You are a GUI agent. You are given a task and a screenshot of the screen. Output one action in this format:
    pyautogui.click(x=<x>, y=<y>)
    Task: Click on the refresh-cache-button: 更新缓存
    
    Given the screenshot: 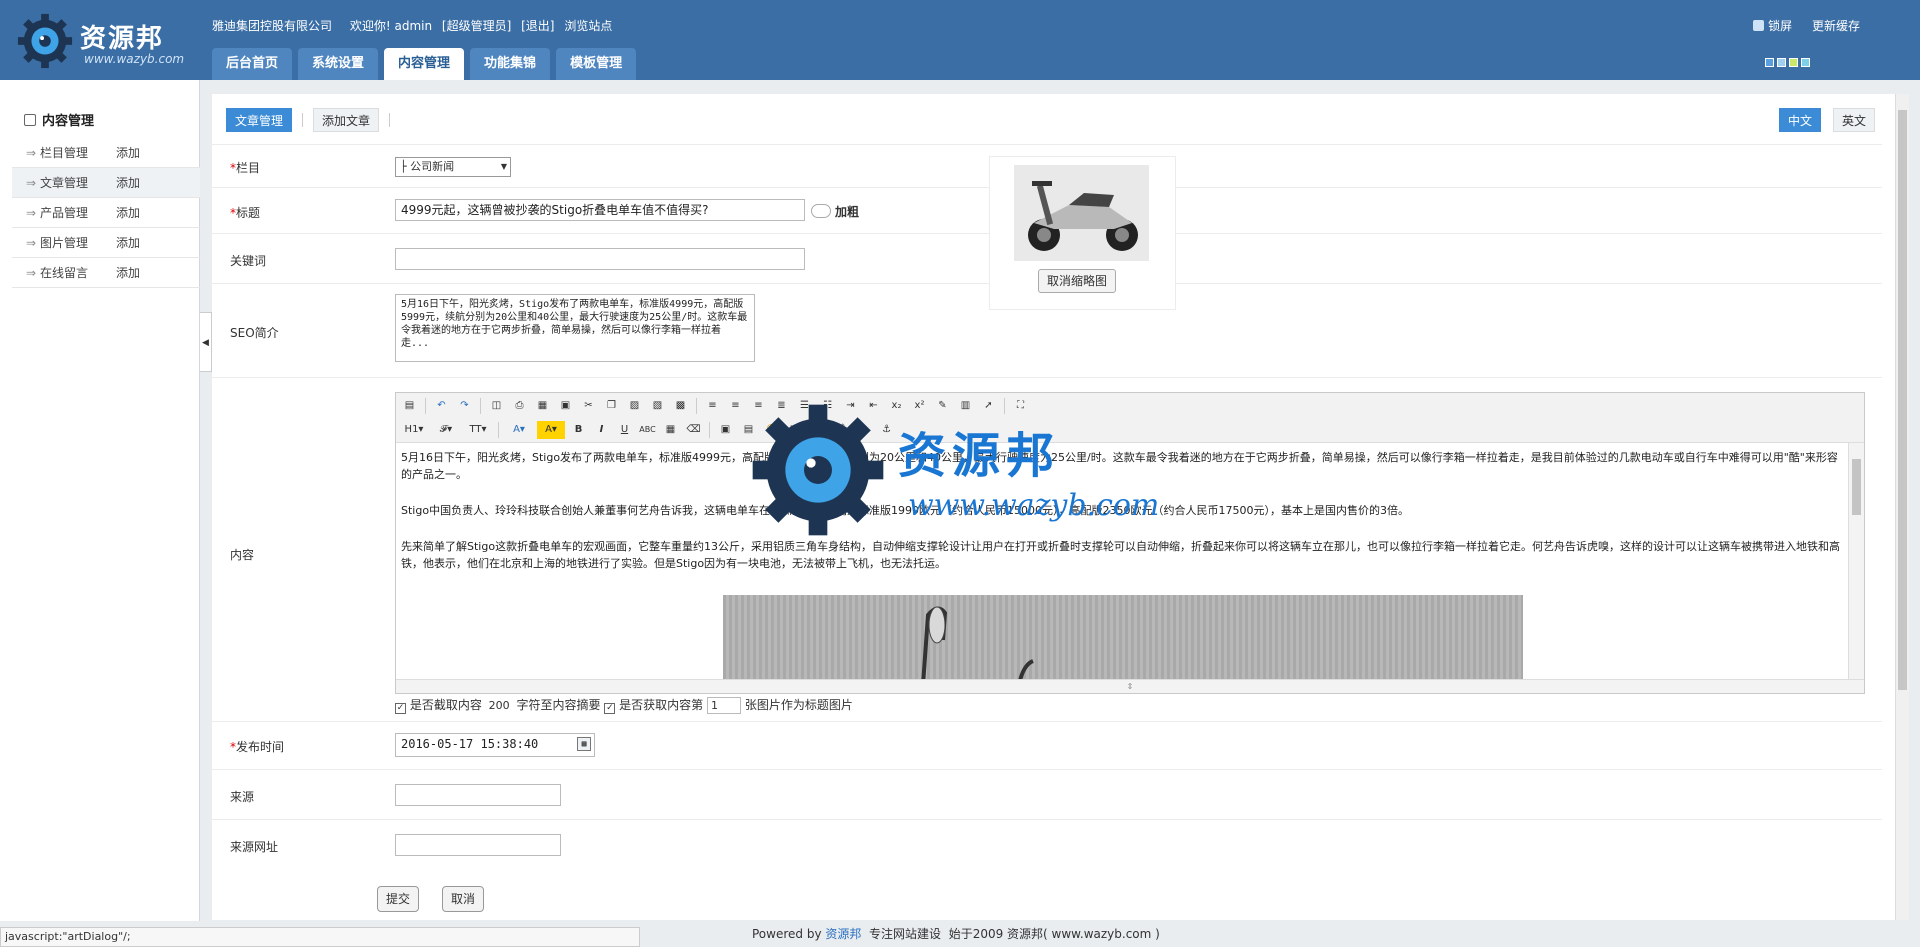 What is the action you would take?
    pyautogui.click(x=1836, y=26)
    